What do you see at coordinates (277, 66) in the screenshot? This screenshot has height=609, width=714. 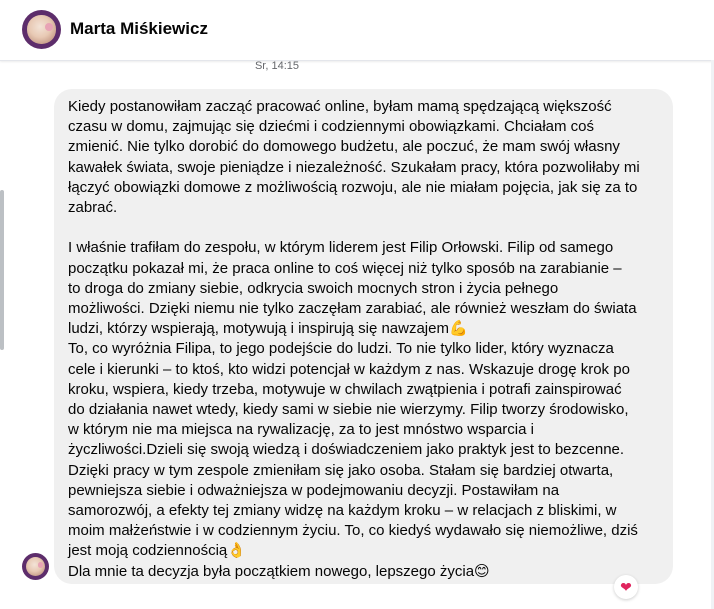 I see `timestamp-text: Sr, 14:15` at bounding box center [277, 66].